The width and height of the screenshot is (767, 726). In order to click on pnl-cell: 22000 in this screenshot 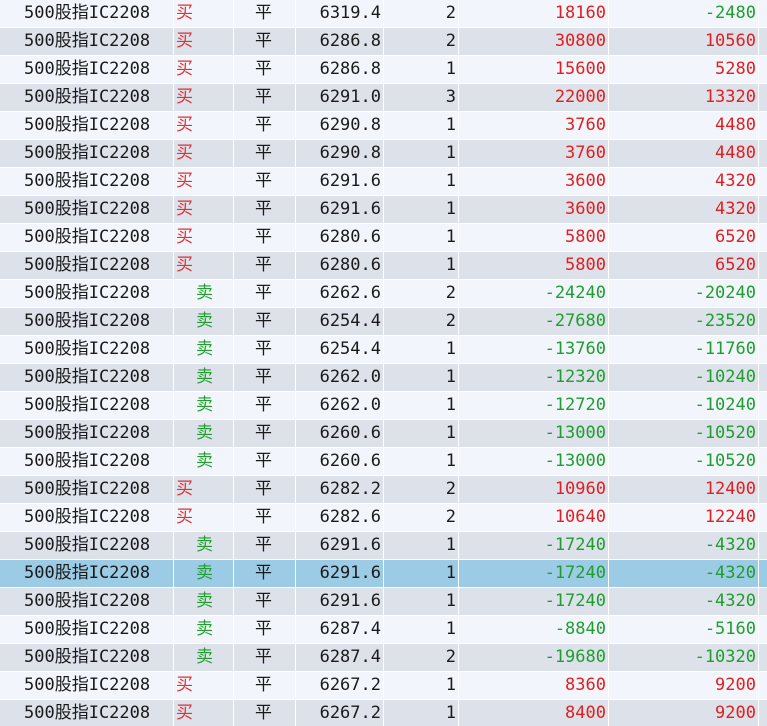, I will do `click(580, 97)`.